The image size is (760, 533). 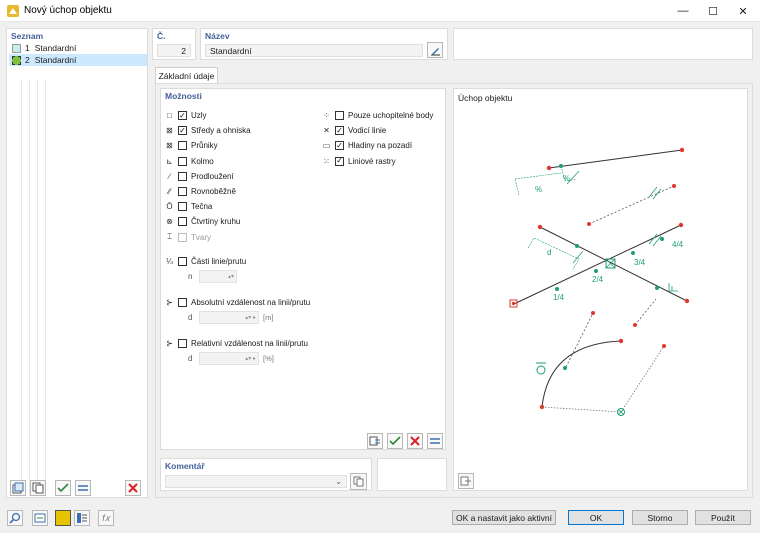 I want to click on option-label: Uzly, so click(x=199, y=115).